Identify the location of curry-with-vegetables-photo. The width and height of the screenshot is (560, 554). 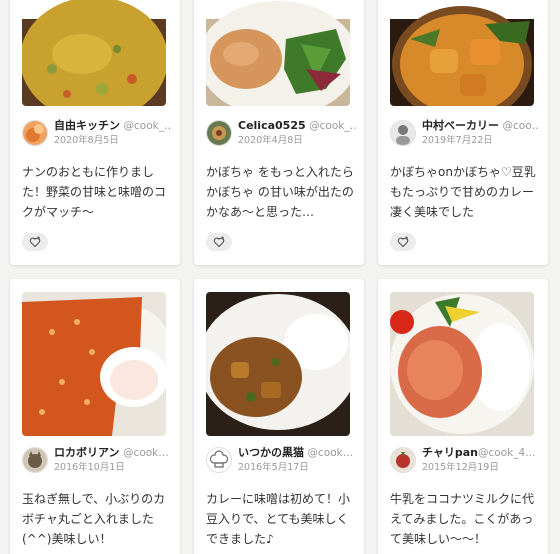
(94, 53).